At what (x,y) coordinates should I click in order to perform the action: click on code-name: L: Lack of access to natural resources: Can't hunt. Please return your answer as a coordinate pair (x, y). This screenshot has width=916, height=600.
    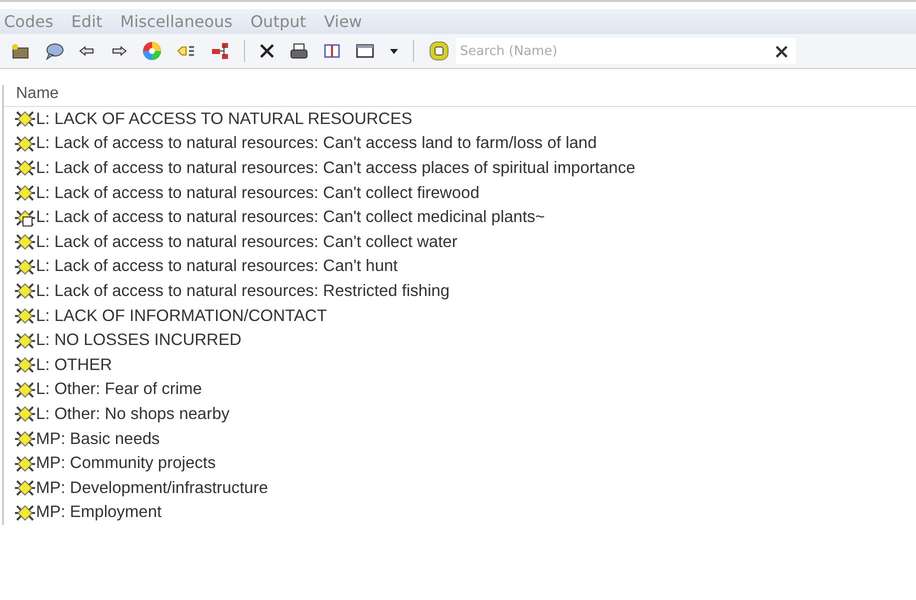
    Looking at the image, I should click on (217, 266).